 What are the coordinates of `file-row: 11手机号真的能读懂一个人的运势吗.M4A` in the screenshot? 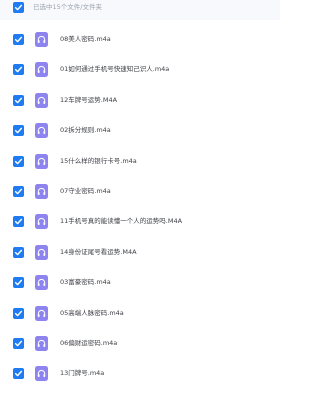 It's located at (140, 217).